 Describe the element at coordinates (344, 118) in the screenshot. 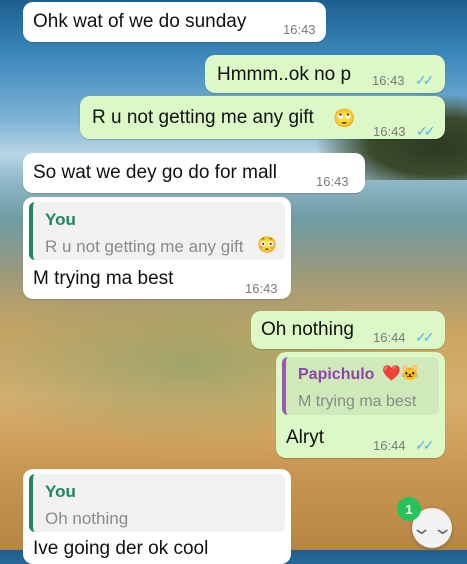

I see `rolling-eyes-emoji-icon: 🙄` at that location.